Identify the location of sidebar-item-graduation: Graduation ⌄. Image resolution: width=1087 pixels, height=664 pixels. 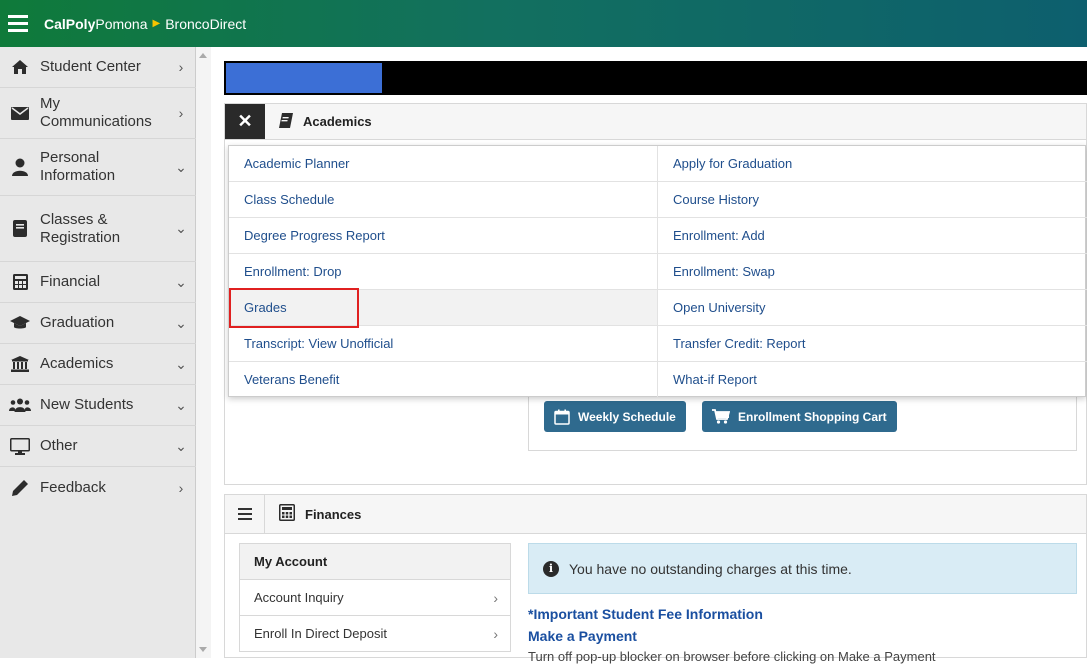
(98, 323).